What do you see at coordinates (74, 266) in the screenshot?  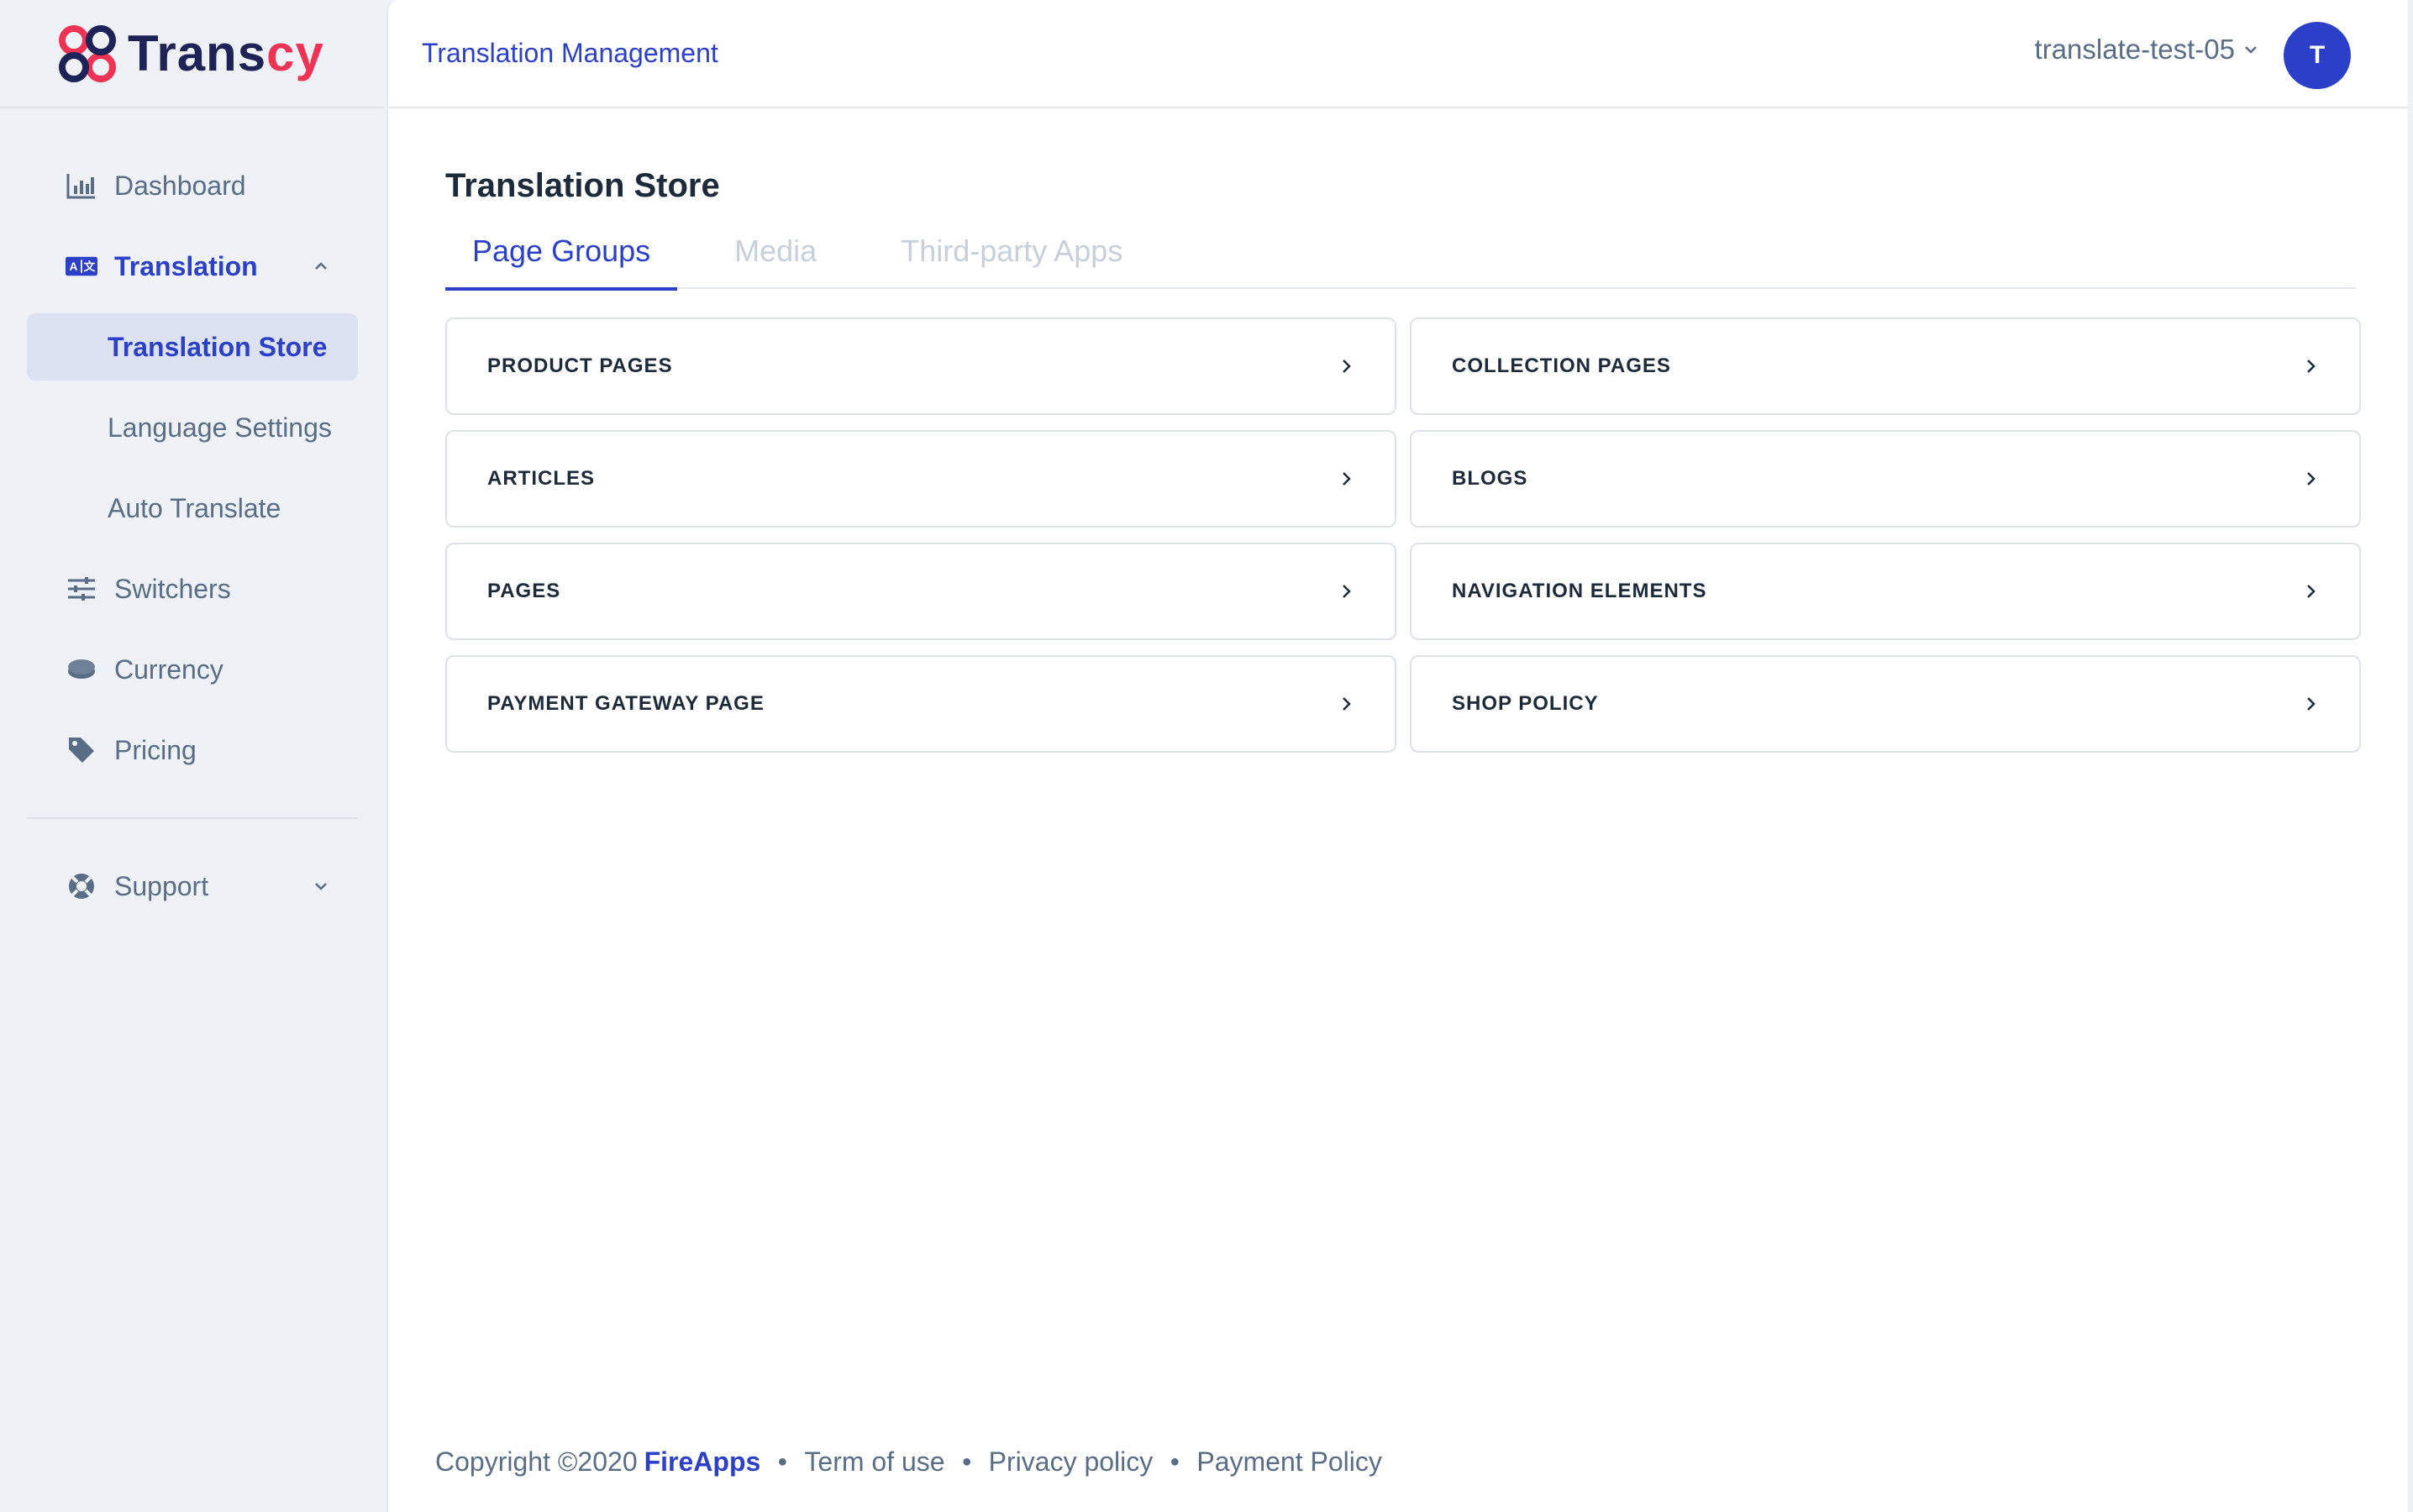 I see `svg-text: A` at bounding box center [74, 266].